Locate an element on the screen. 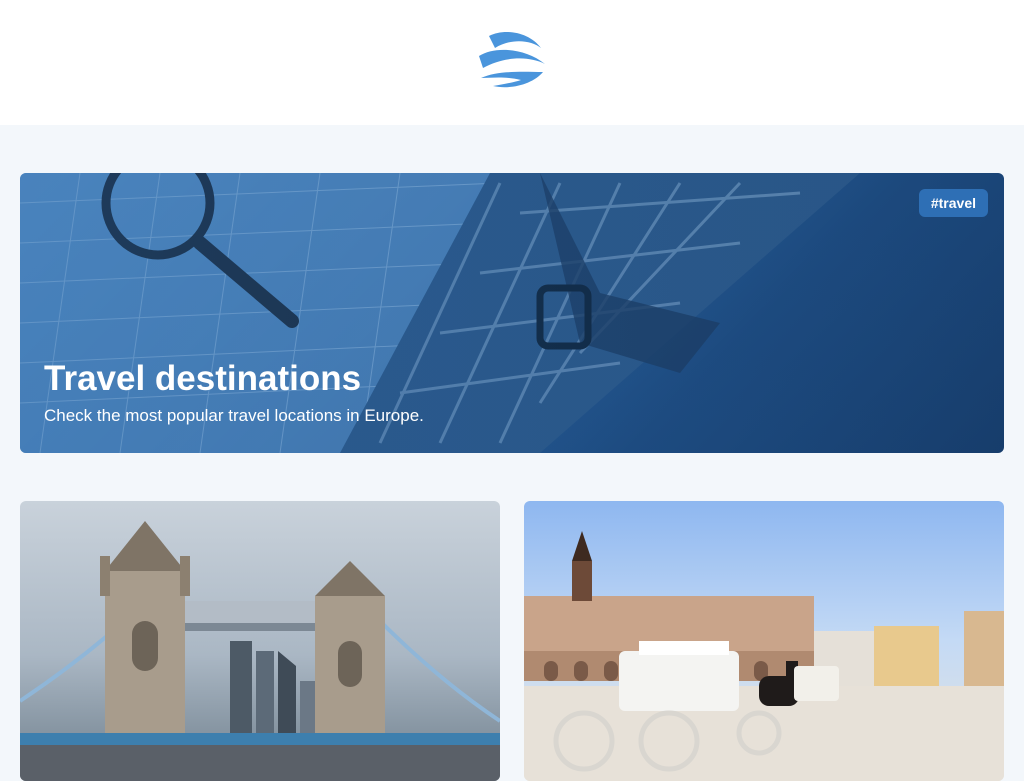 This screenshot has width=1024, height=781. hero-title: Travel destinations is located at coordinates (203, 378).